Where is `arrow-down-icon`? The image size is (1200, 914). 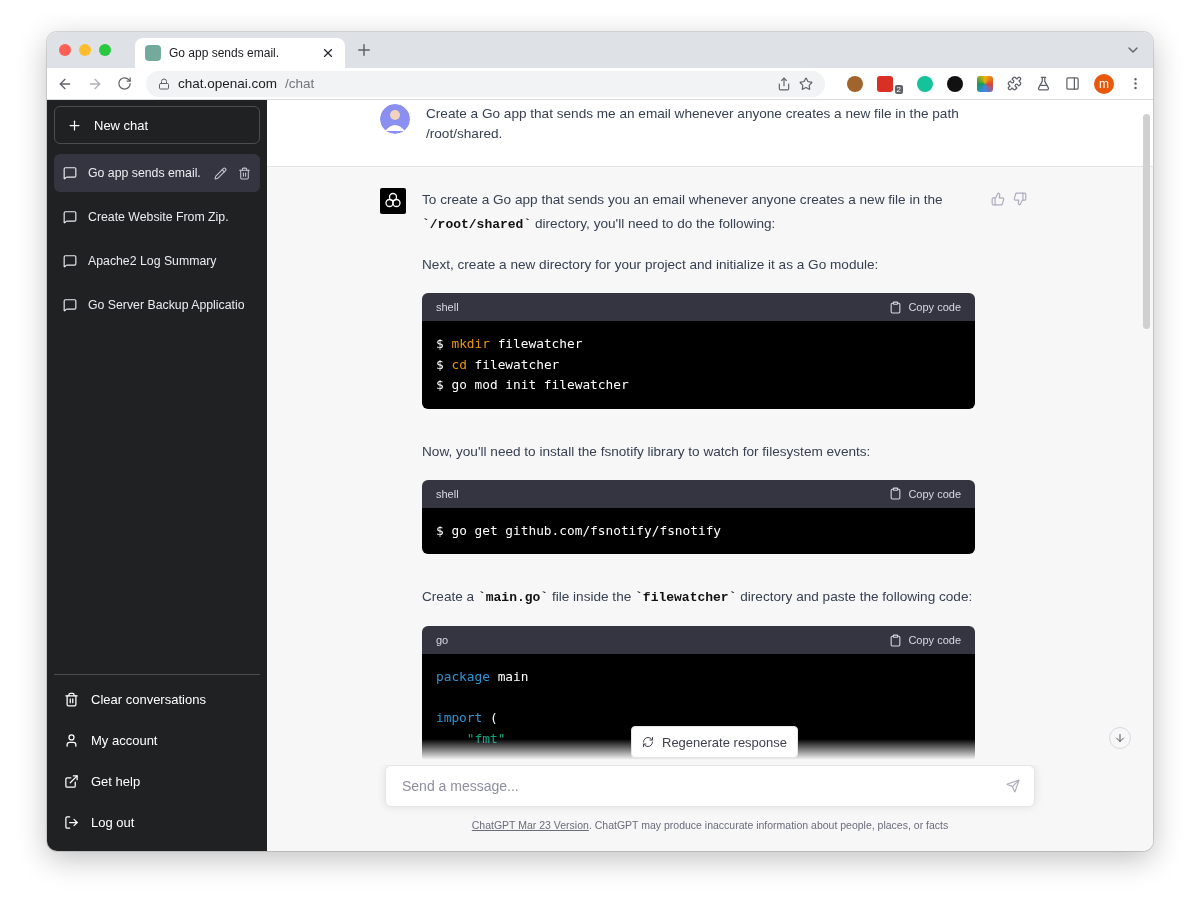 arrow-down-icon is located at coordinates (1120, 738).